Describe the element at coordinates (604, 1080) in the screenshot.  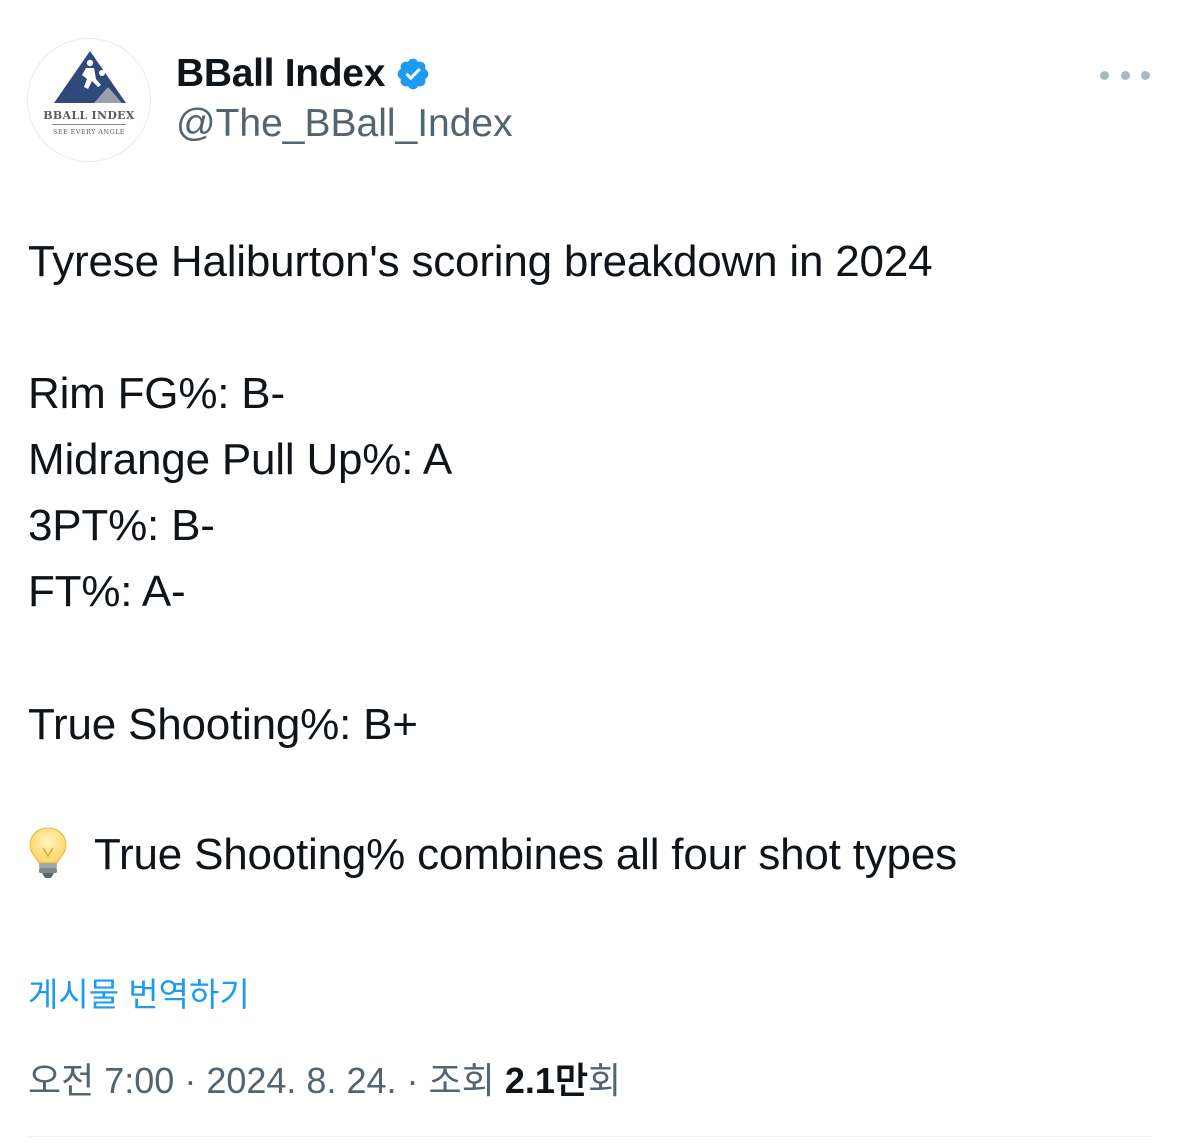
I see `views-suffix: 회` at that location.